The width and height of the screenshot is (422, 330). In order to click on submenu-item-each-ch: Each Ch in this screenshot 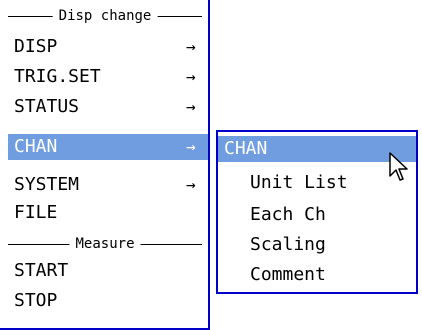, I will do `click(325, 215)`.